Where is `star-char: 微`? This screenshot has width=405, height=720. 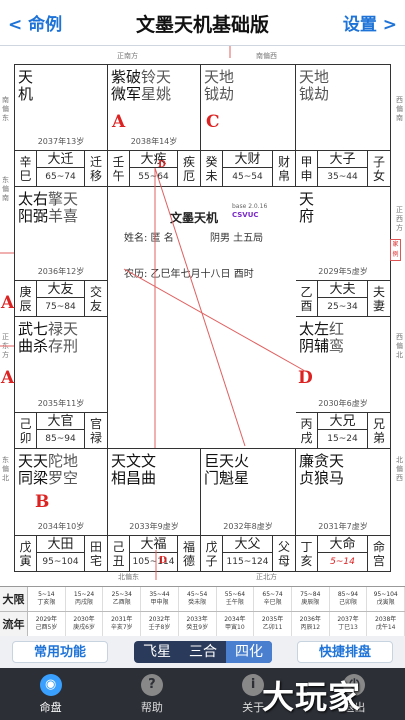 star-char: 微 is located at coordinates (119, 94).